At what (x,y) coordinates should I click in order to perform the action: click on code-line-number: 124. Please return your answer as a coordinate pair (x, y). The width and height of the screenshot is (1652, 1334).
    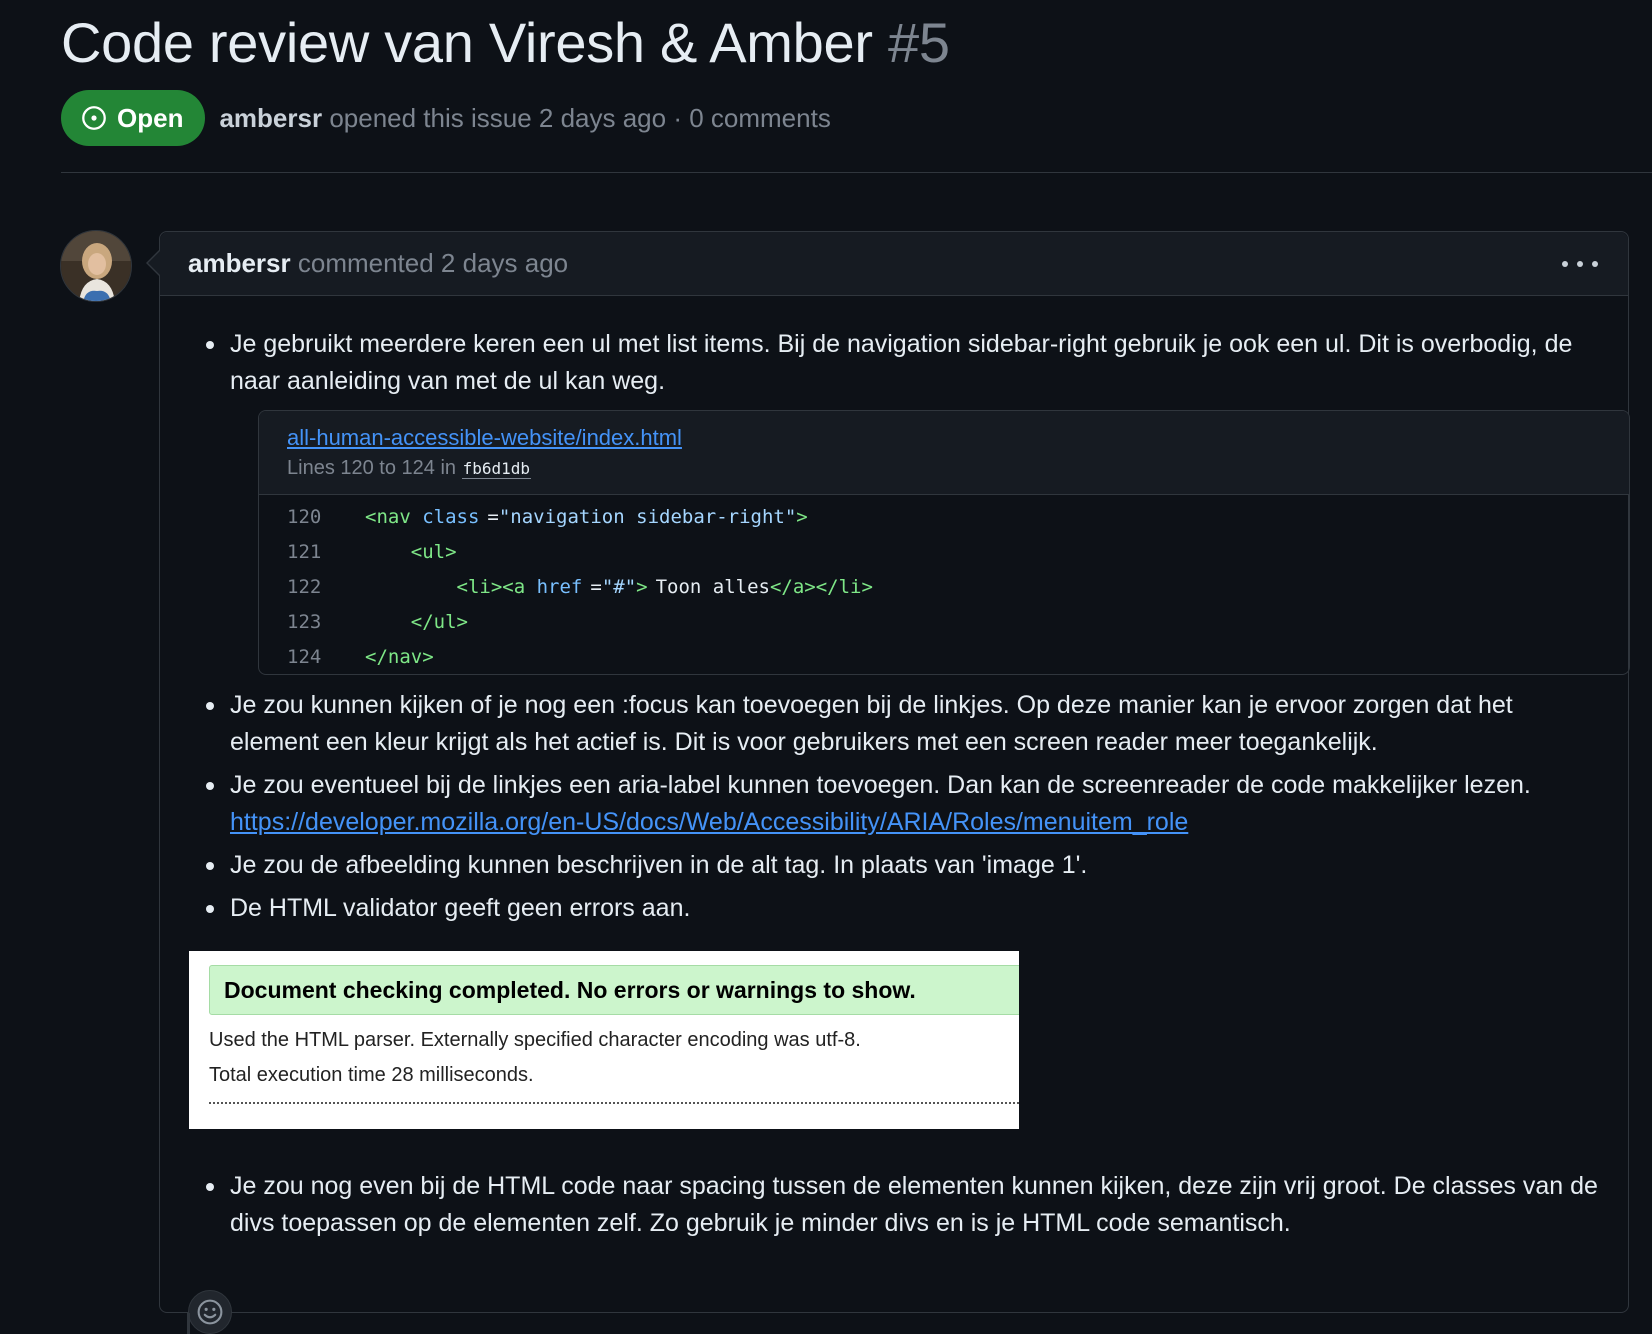
    Looking at the image, I should click on (308, 657).